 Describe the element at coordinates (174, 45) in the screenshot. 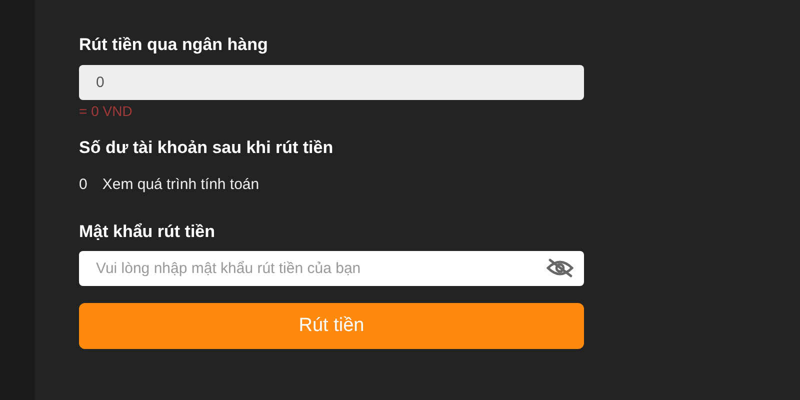

I see `field-label: Rút tiền qua ngân hàng` at that location.